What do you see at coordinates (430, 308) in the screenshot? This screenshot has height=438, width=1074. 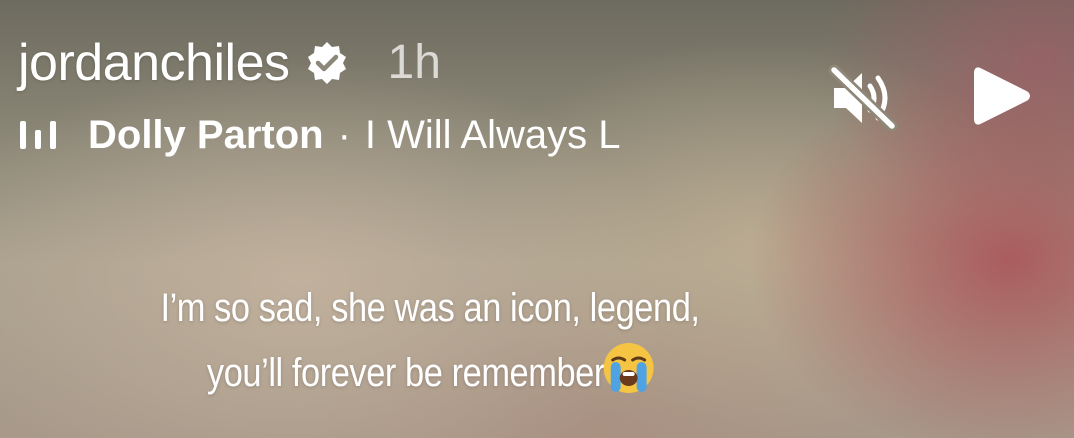 I see `caption-line-1: I’m so sad, she was an icon, legend,` at bounding box center [430, 308].